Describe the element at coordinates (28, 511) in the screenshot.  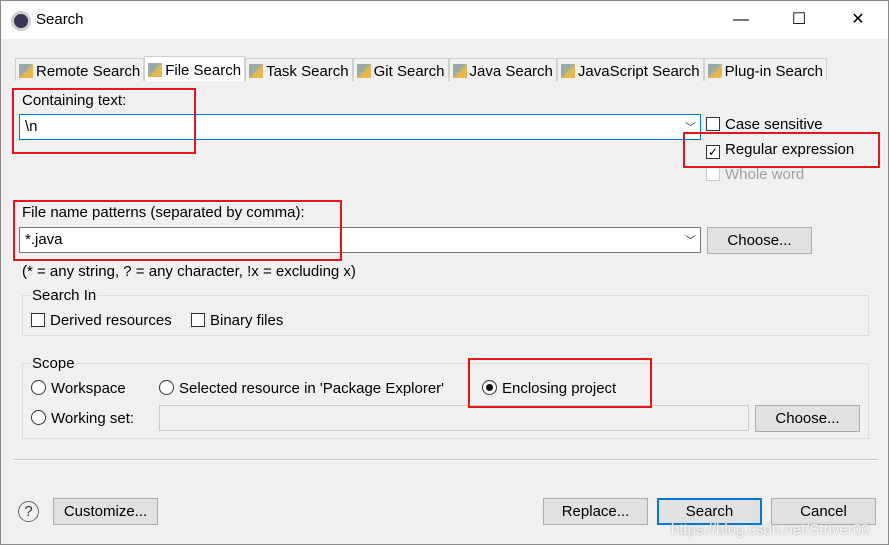
I see `help-icon: ?` at that location.